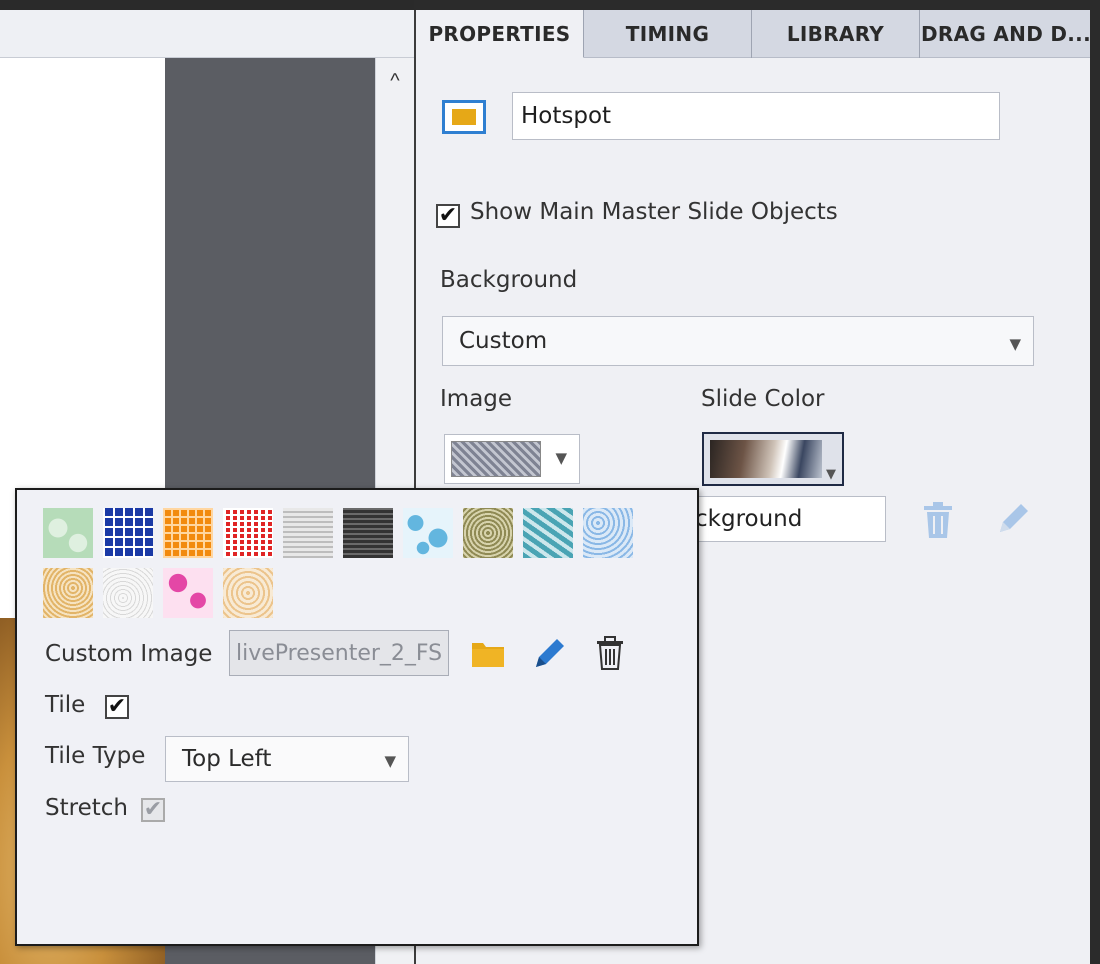 This screenshot has width=1100, height=964. Describe the element at coordinates (65, 705) in the screenshot. I see `tile-label: Tile` at that location.